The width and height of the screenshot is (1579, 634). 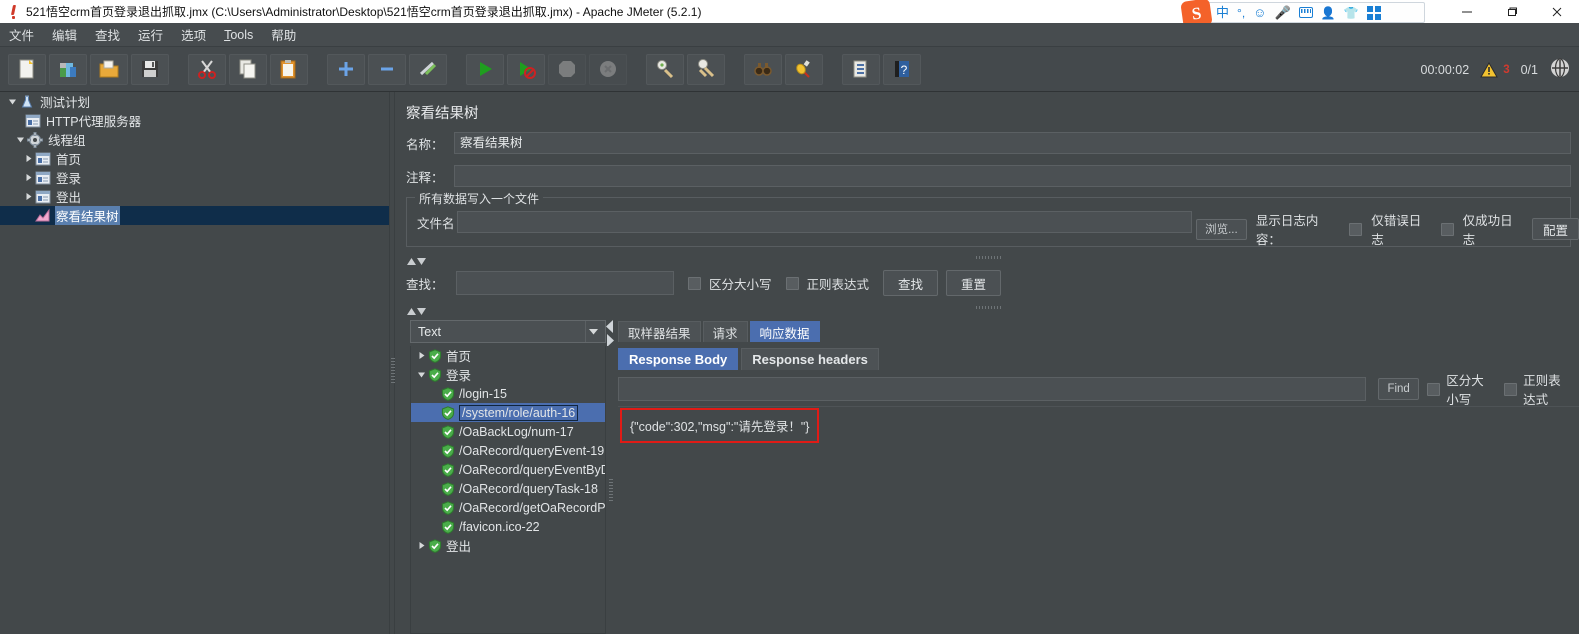 What do you see at coordinates (1351, 13) in the screenshot?
I see `ime-skin-icon: 👕` at bounding box center [1351, 13].